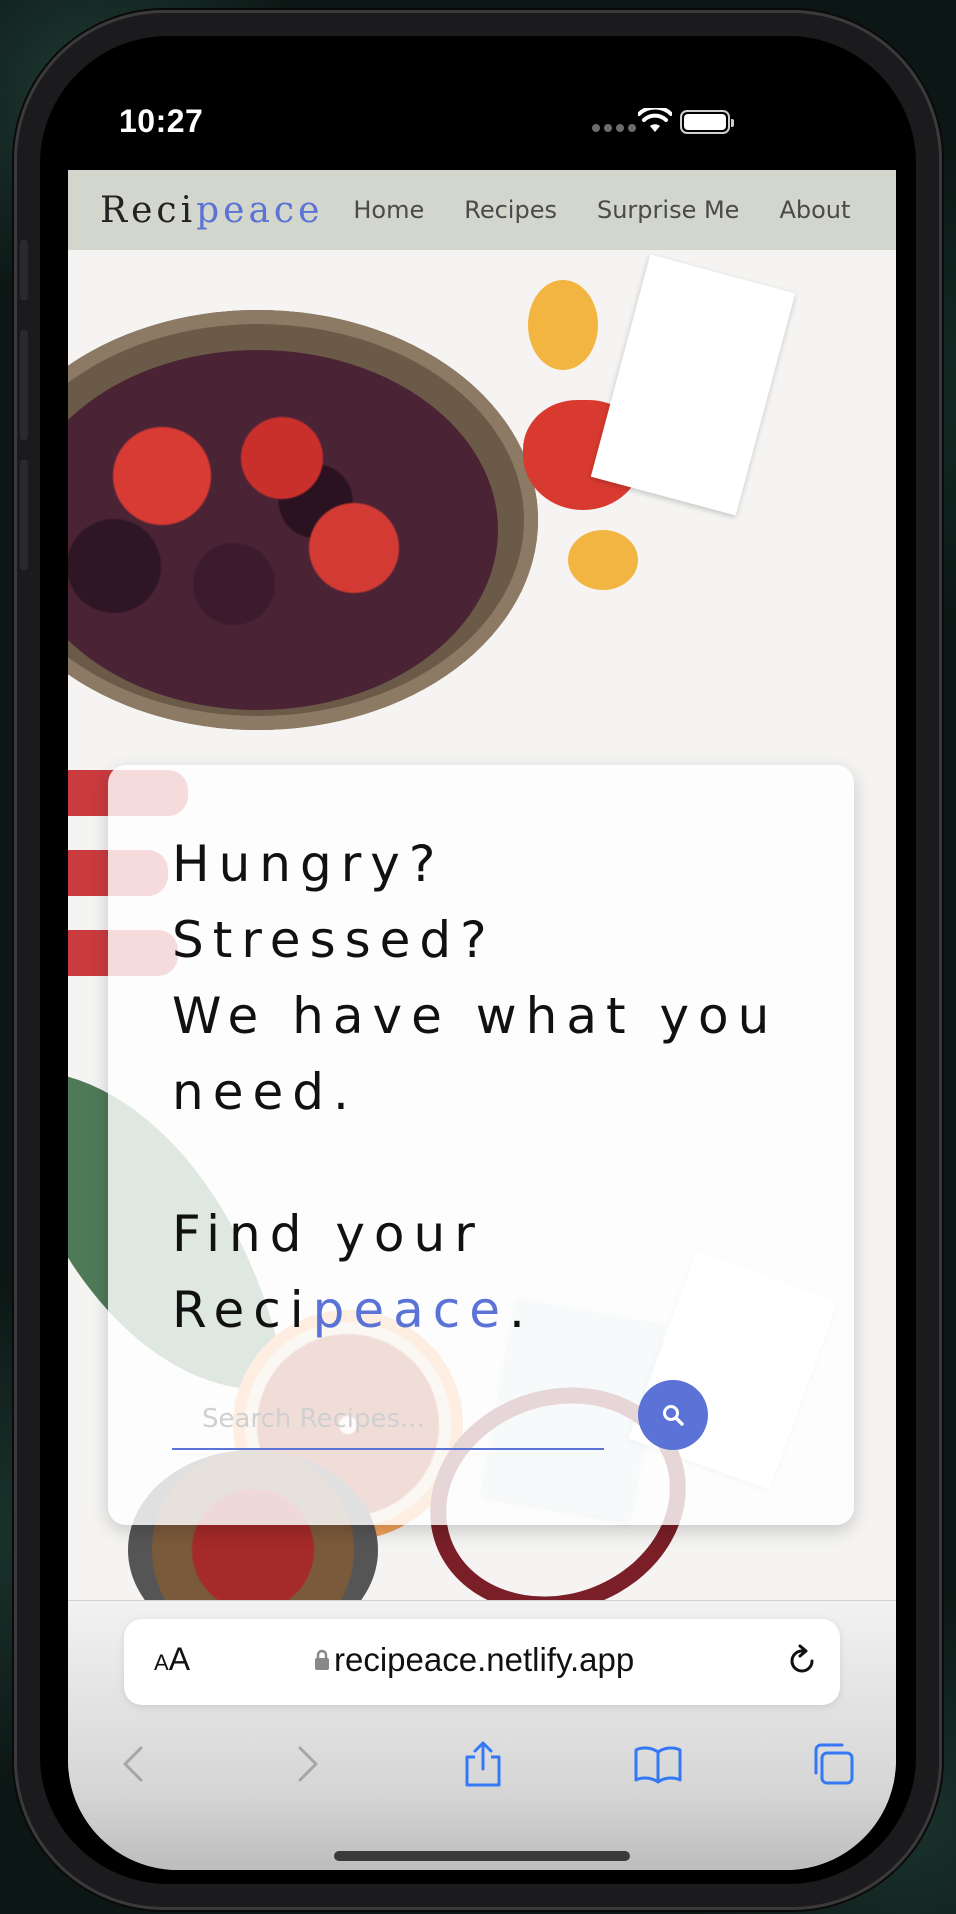  Describe the element at coordinates (148, 210) in the screenshot. I see `logo-text-reci: Reci` at that location.